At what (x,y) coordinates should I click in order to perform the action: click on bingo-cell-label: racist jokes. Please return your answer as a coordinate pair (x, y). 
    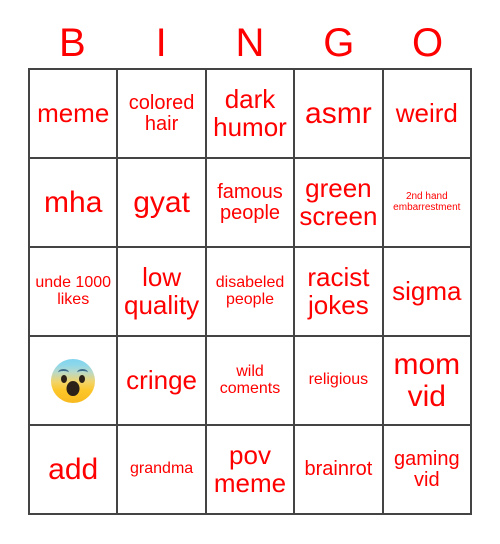
    Looking at the image, I should click on (338, 291).